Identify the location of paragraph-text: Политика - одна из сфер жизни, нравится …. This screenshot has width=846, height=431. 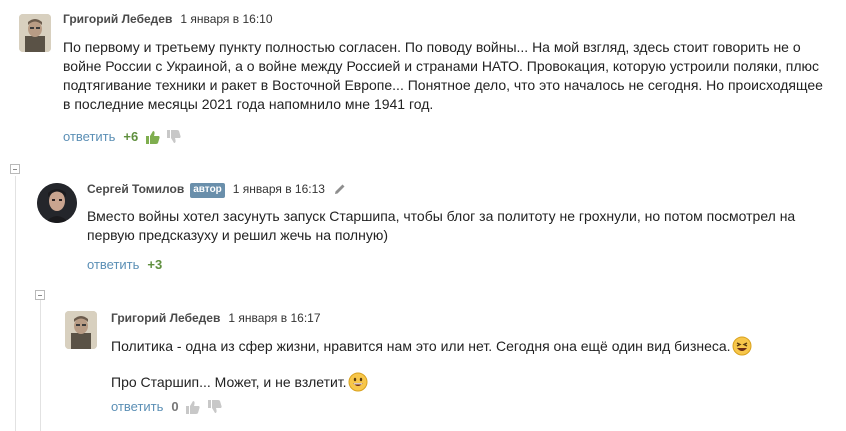
(421, 346).